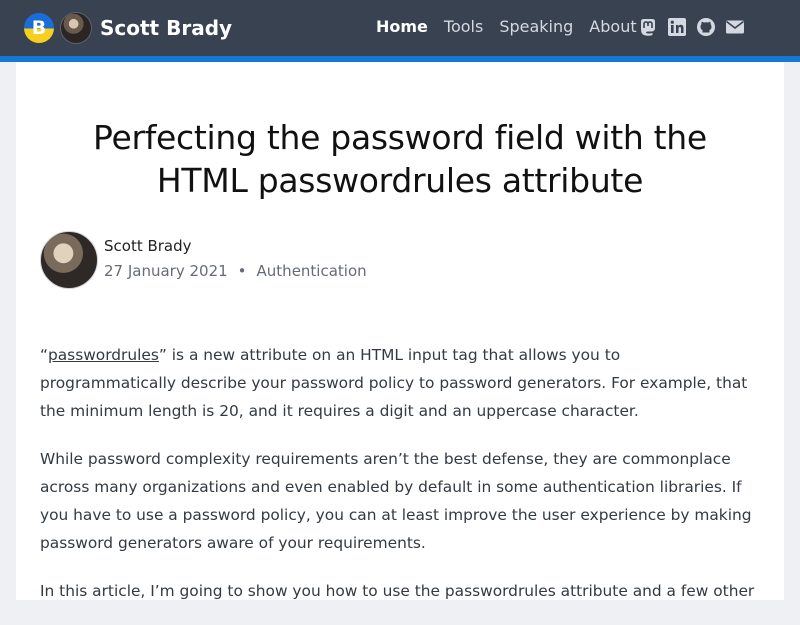 The width and height of the screenshot is (800, 625). What do you see at coordinates (235, 271) in the screenshot?
I see `post-meta: 27 January 2021 • Authentication` at bounding box center [235, 271].